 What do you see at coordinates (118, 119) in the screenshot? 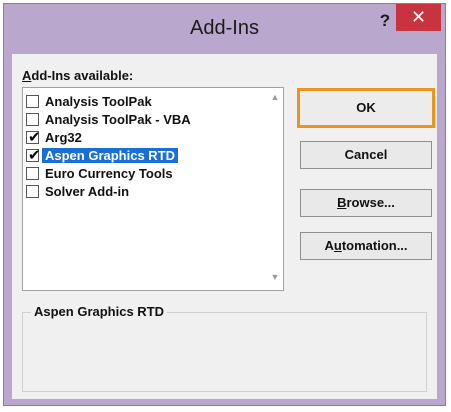
I see `list-item-label: Analysis ToolPak - VBA` at bounding box center [118, 119].